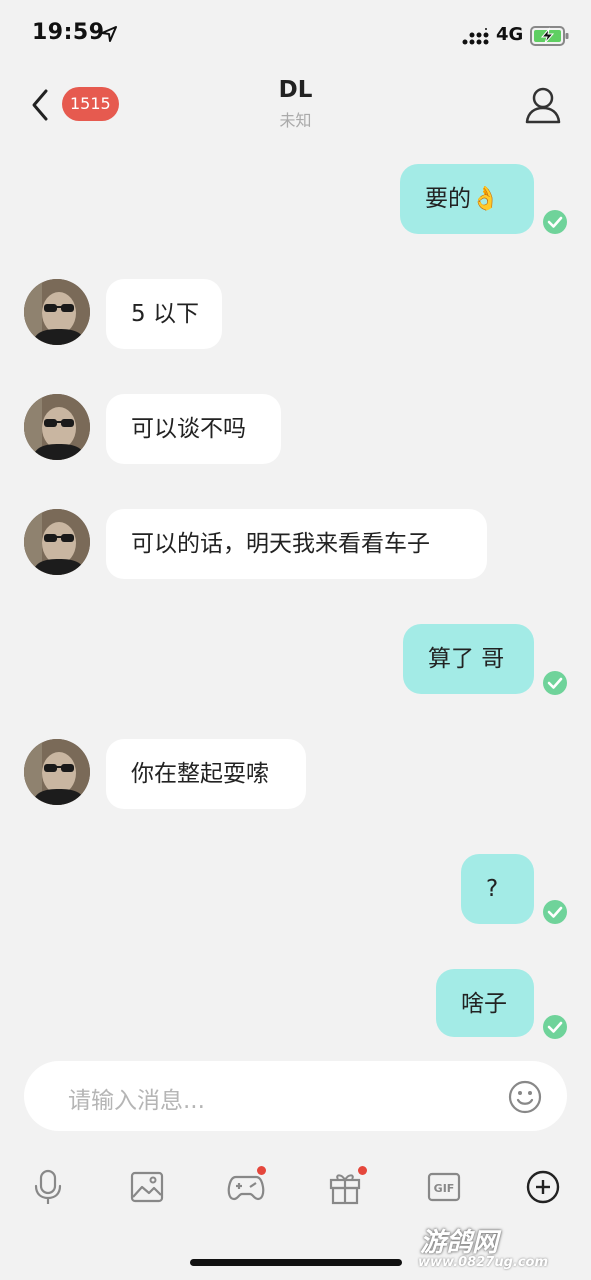 The width and height of the screenshot is (591, 1280). I want to click on message-bubble-outgoing: ?, so click(497, 889).